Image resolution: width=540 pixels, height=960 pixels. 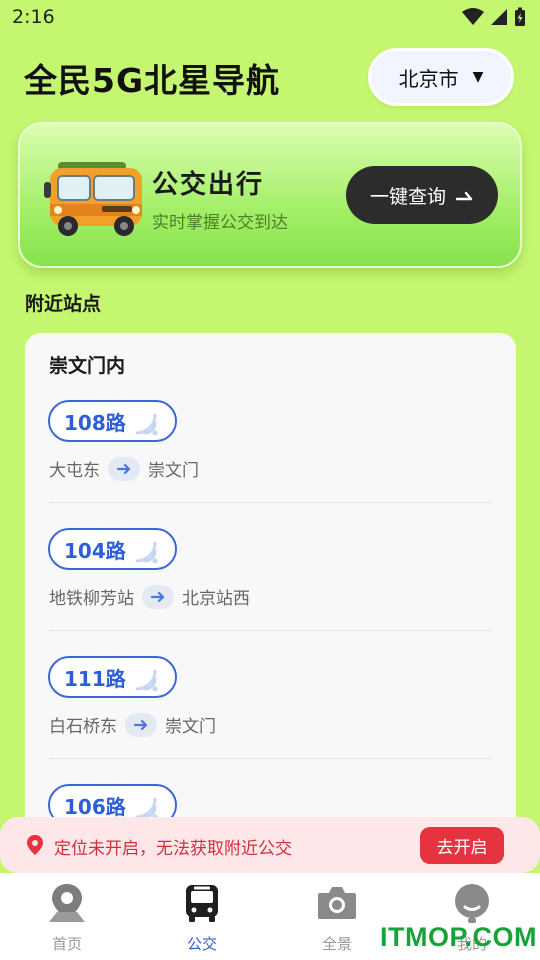 What do you see at coordinates (472, 903) in the screenshot?
I see `profile-icon` at bounding box center [472, 903].